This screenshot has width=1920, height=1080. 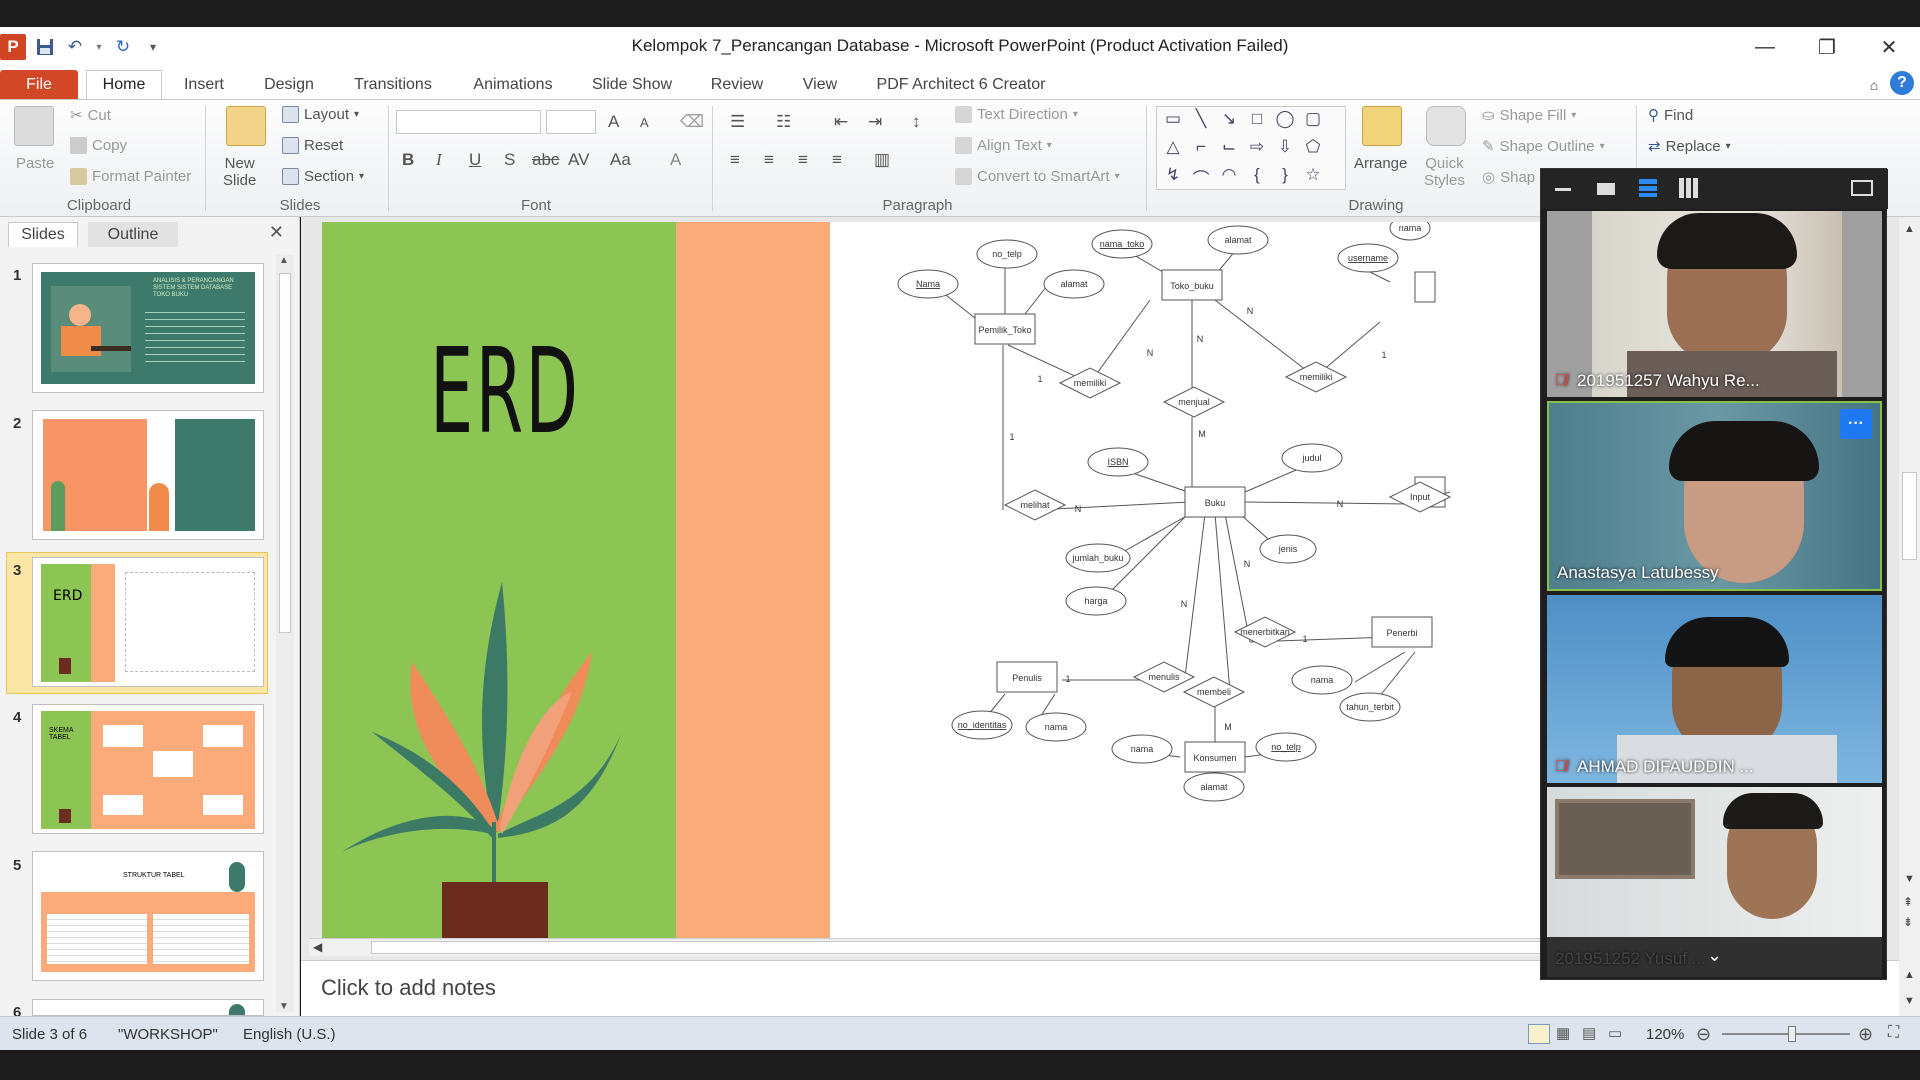 What do you see at coordinates (513, 84) in the screenshot?
I see `tab-animations: Animations` at bounding box center [513, 84].